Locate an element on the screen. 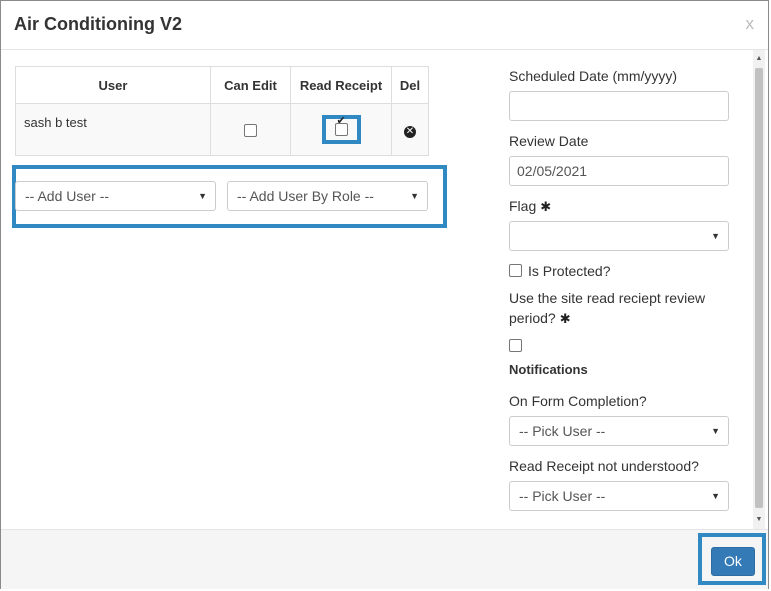 The height and width of the screenshot is (591, 771). add-user-select: -- Add User -- ▼ is located at coordinates (115, 196).